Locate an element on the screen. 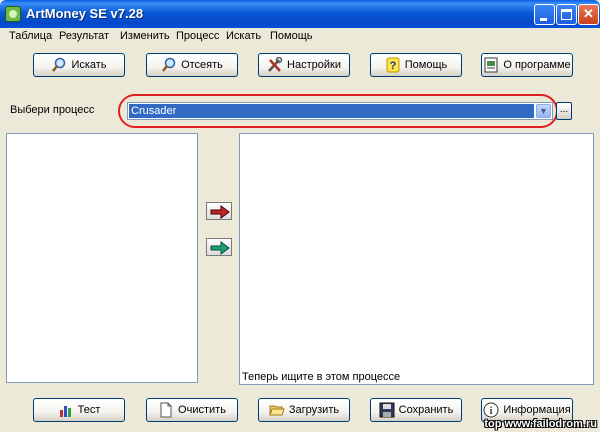  maximize-button is located at coordinates (566, 14).